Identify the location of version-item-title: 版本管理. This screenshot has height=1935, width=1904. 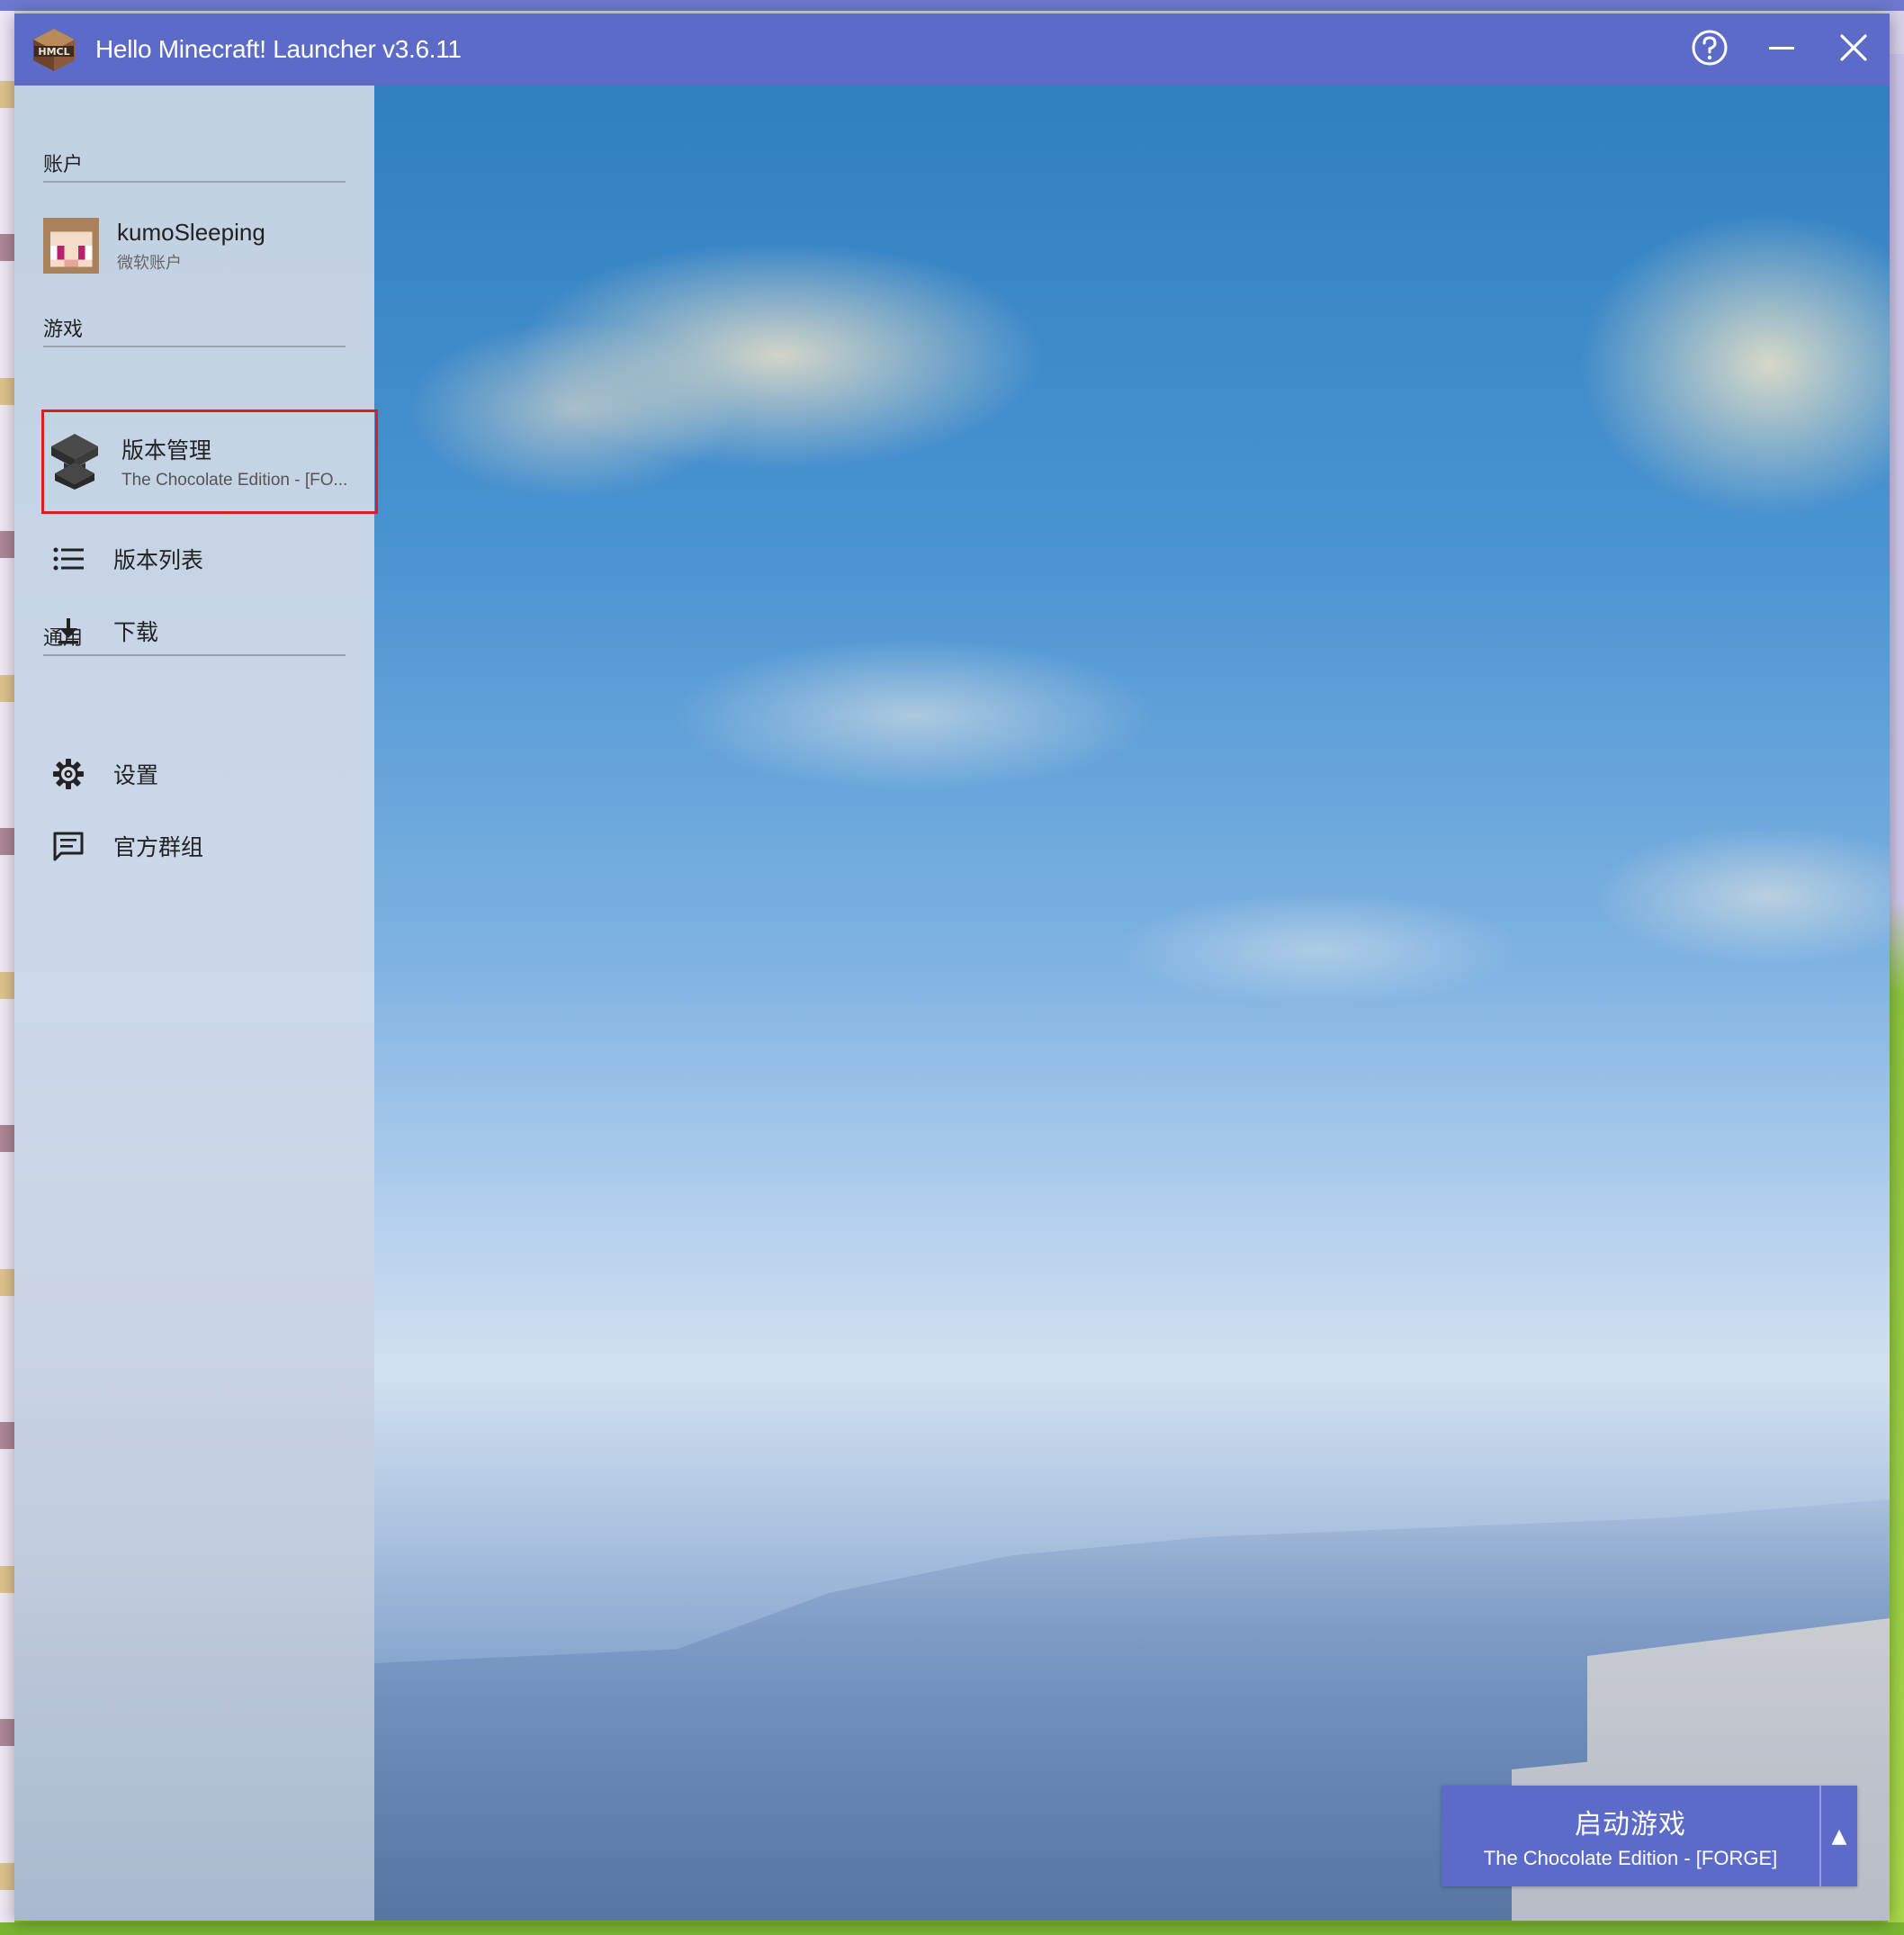
(166, 451).